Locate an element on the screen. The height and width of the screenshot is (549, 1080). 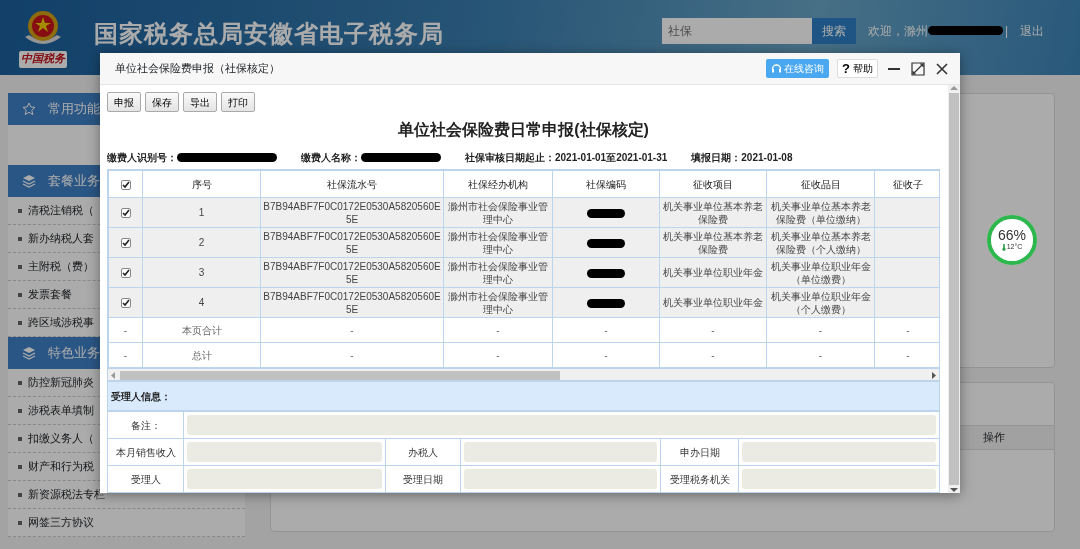
star-icon is located at coordinates (29, 109).